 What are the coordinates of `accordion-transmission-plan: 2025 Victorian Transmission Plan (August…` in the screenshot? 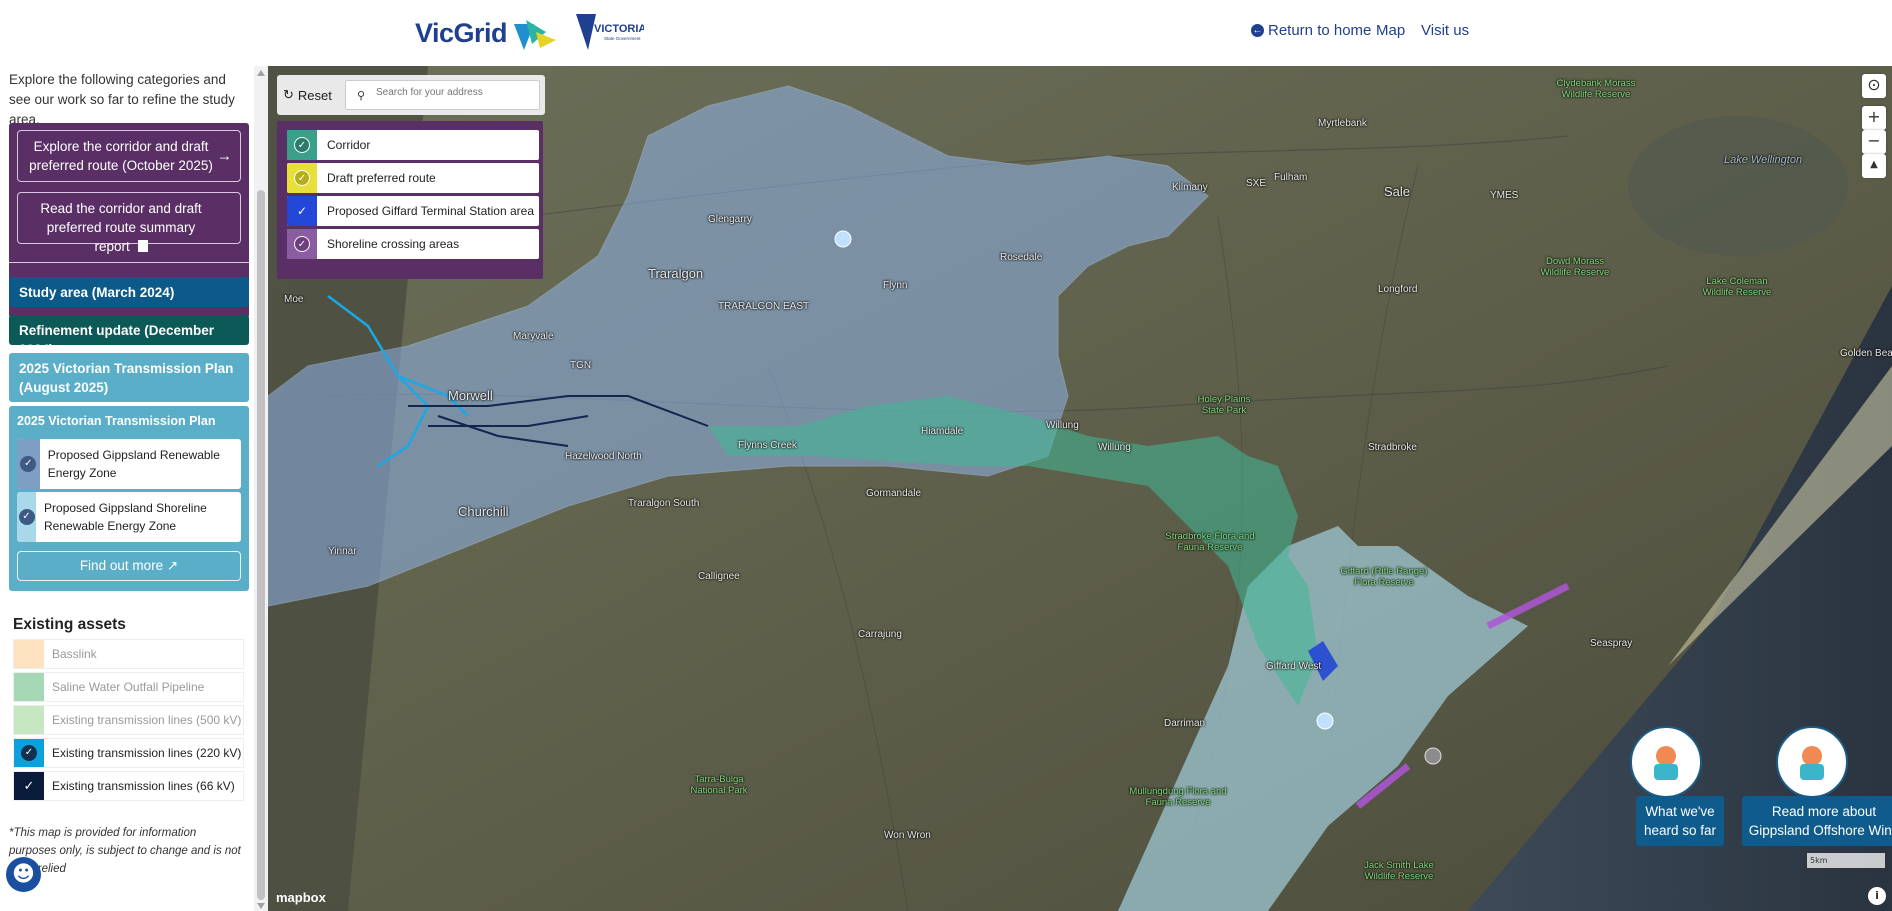 It's located at (129, 377).